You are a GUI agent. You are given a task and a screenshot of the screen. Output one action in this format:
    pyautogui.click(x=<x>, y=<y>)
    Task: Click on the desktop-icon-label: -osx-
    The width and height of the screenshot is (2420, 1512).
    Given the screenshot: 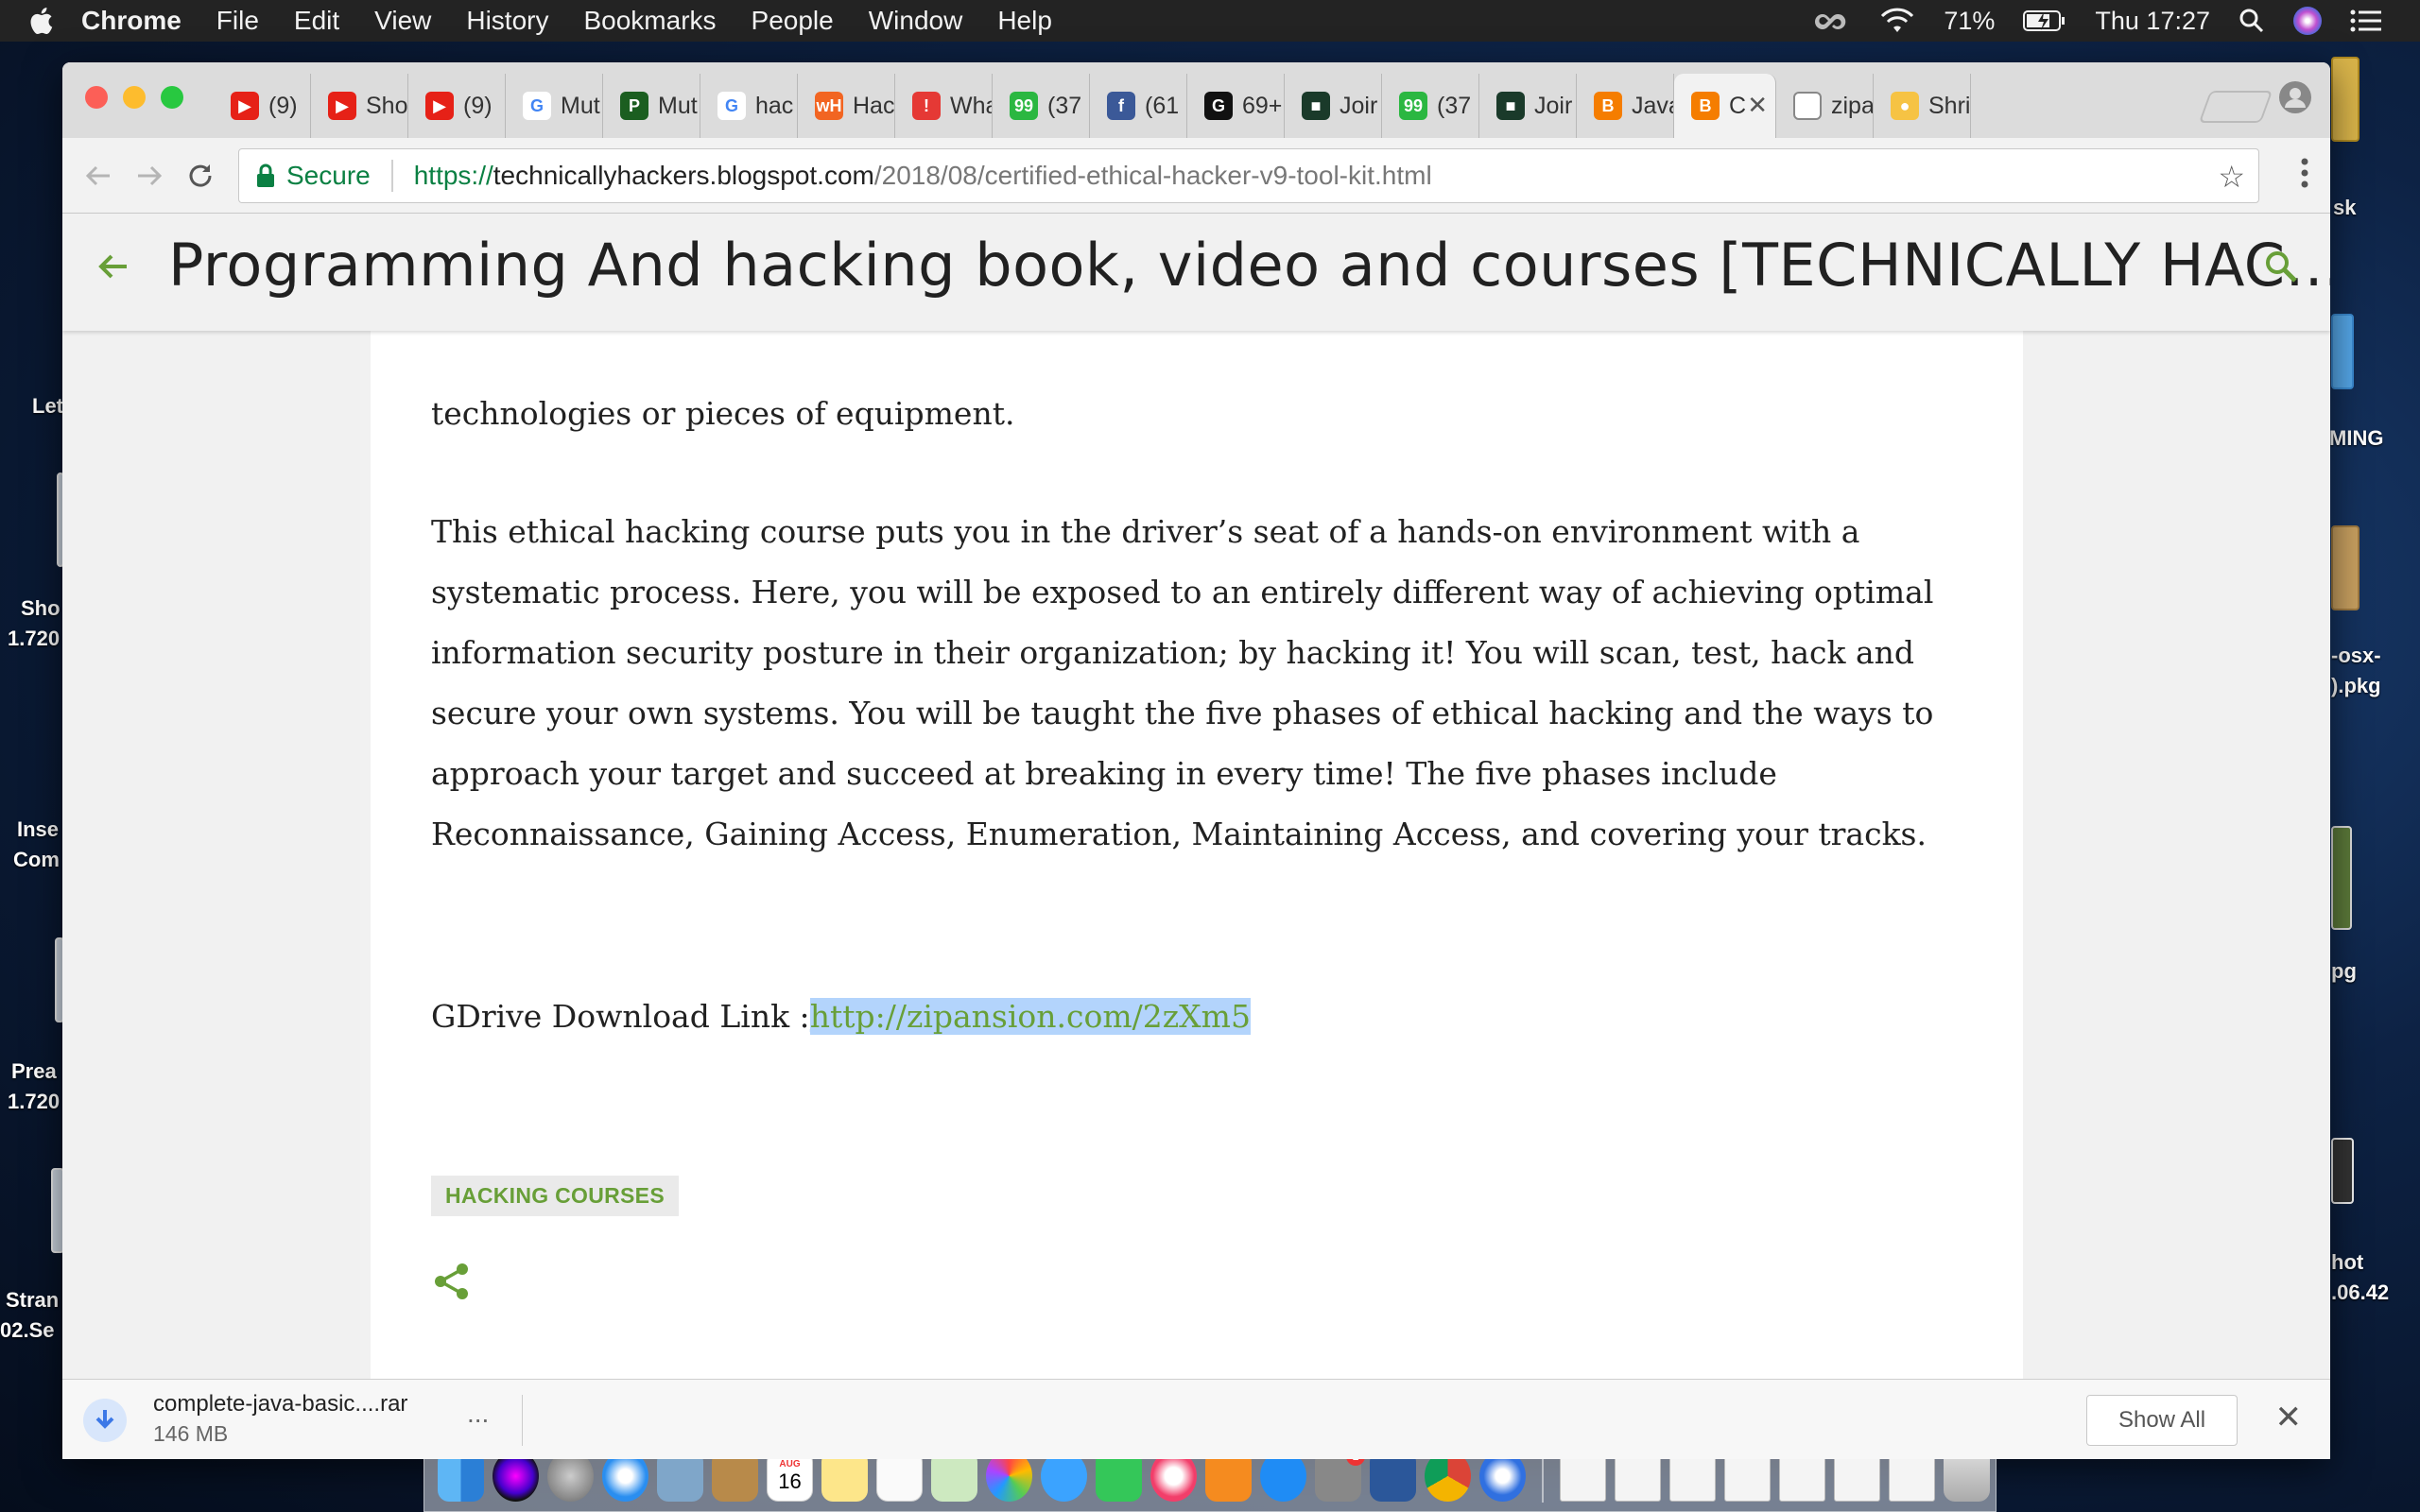 What is the action you would take?
    pyautogui.click(x=2356, y=656)
    